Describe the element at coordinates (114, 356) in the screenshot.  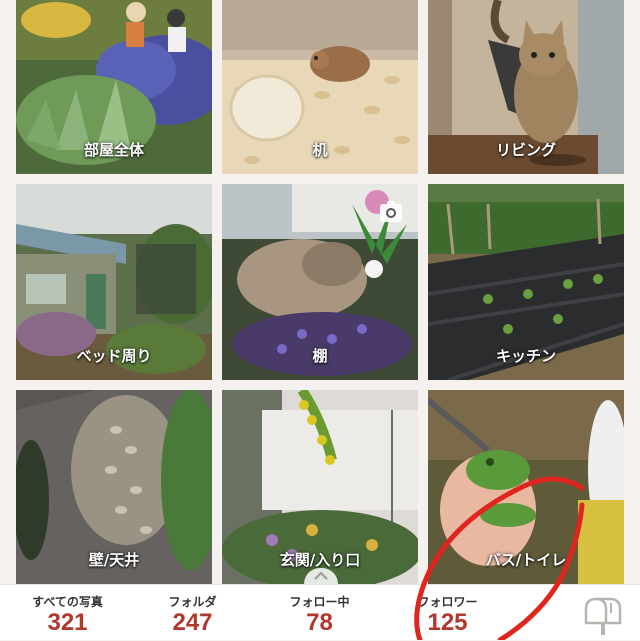
I see `folder-label: ベッド周り` at that location.